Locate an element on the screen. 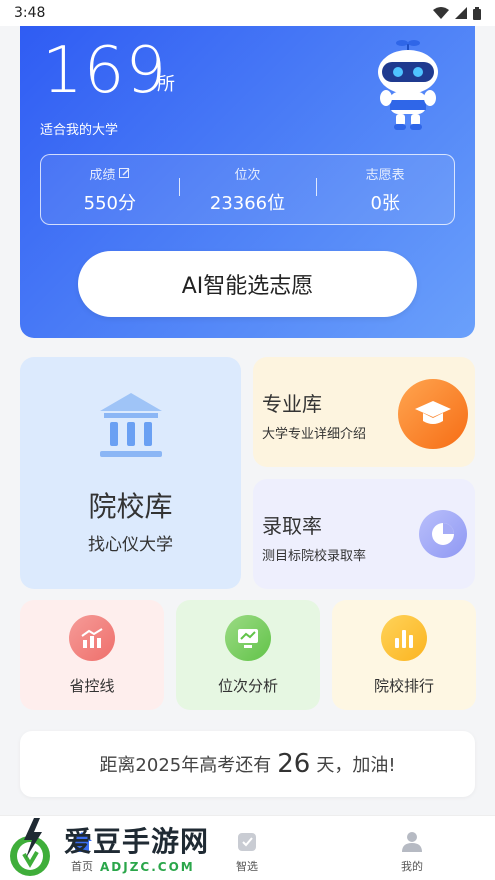  site-watermark: 爱豆手游网 ADJZC.COM is located at coordinates (131, 849).